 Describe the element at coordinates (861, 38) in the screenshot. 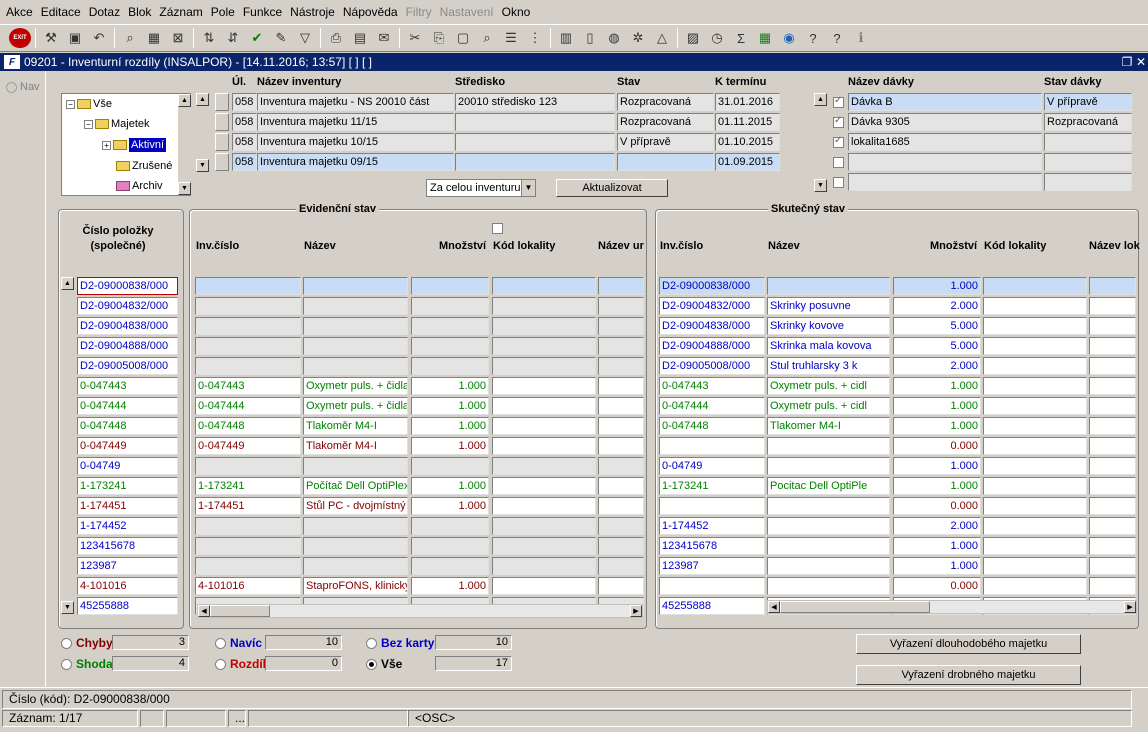

I see `info-icon: ℹ` at that location.